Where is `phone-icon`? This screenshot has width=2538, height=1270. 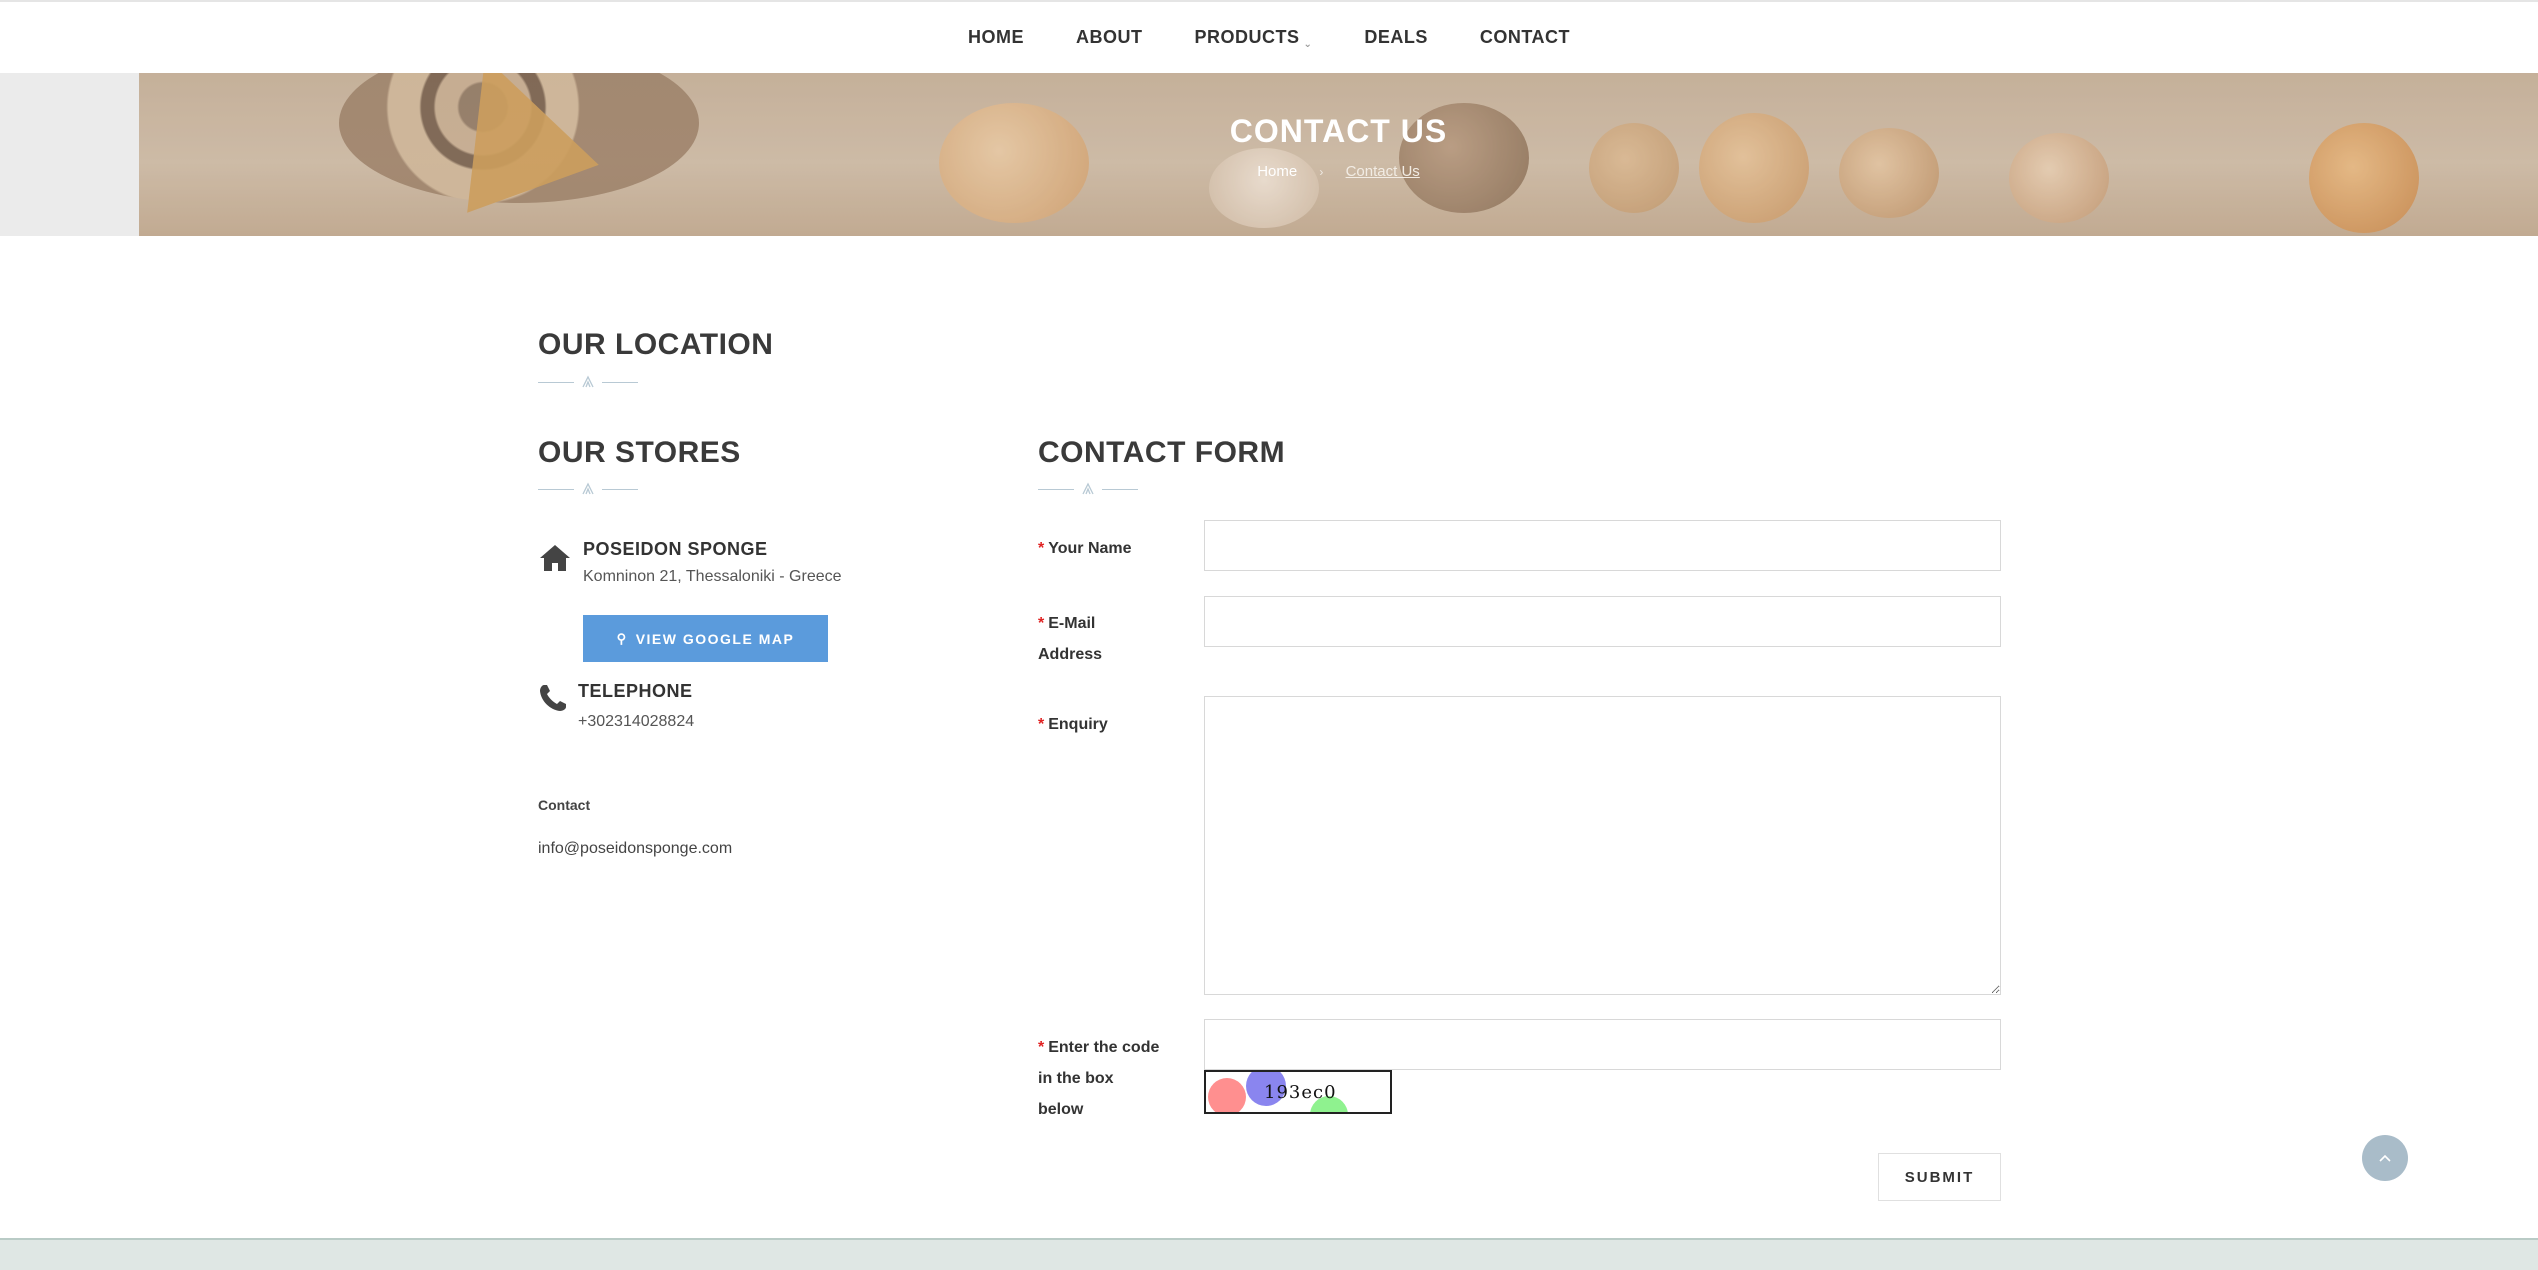
phone-icon is located at coordinates (553, 698).